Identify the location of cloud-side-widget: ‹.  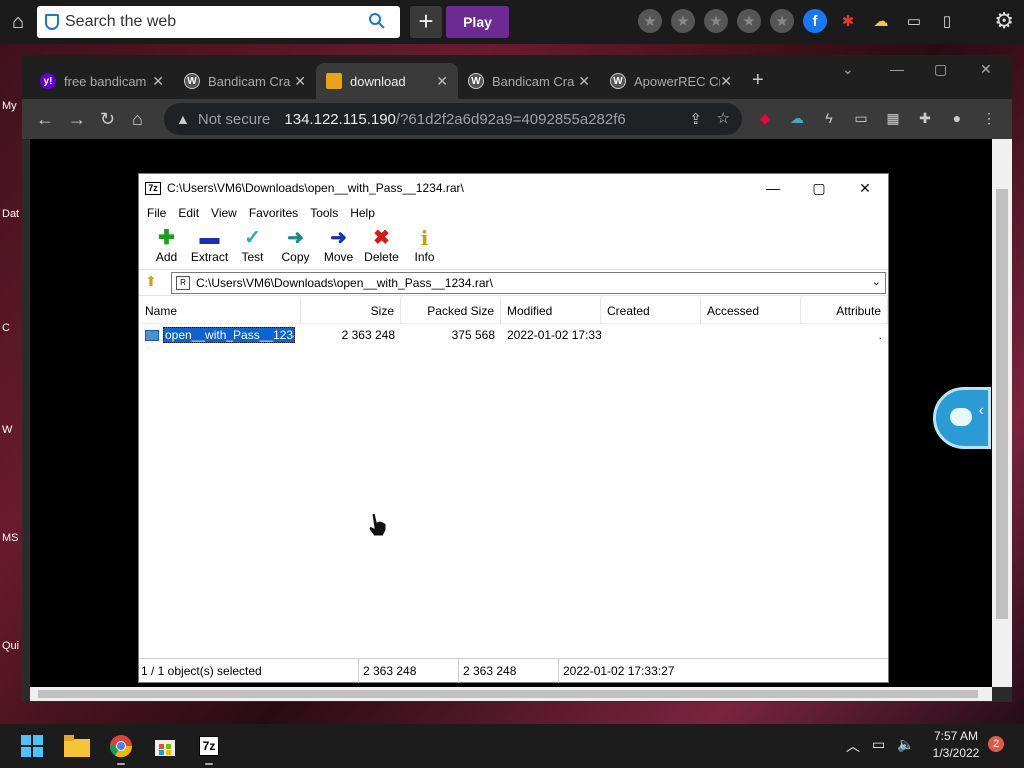
(962, 418).